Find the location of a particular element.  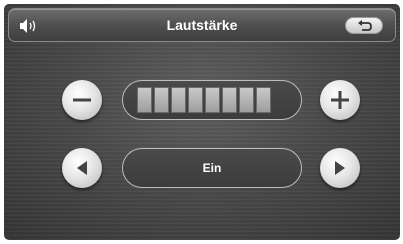

volume-decrease-button is located at coordinates (82, 100).